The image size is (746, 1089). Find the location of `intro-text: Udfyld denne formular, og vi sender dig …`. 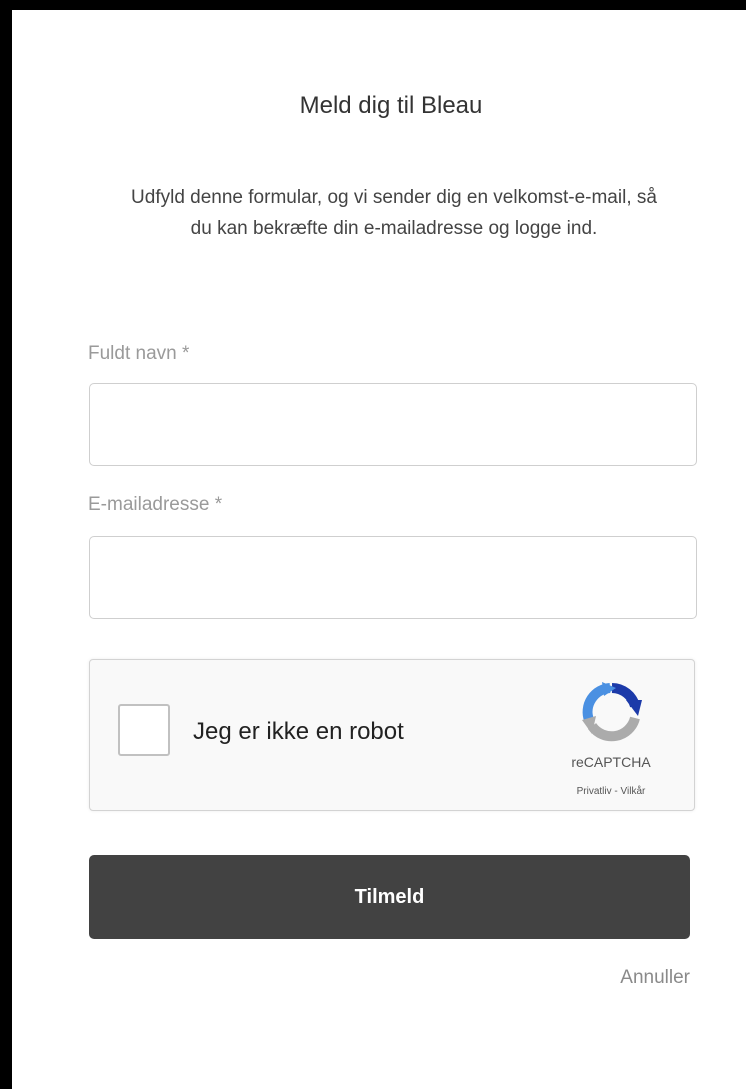

intro-text: Udfyld denne formular, og vi sender dig … is located at coordinates (394, 213).